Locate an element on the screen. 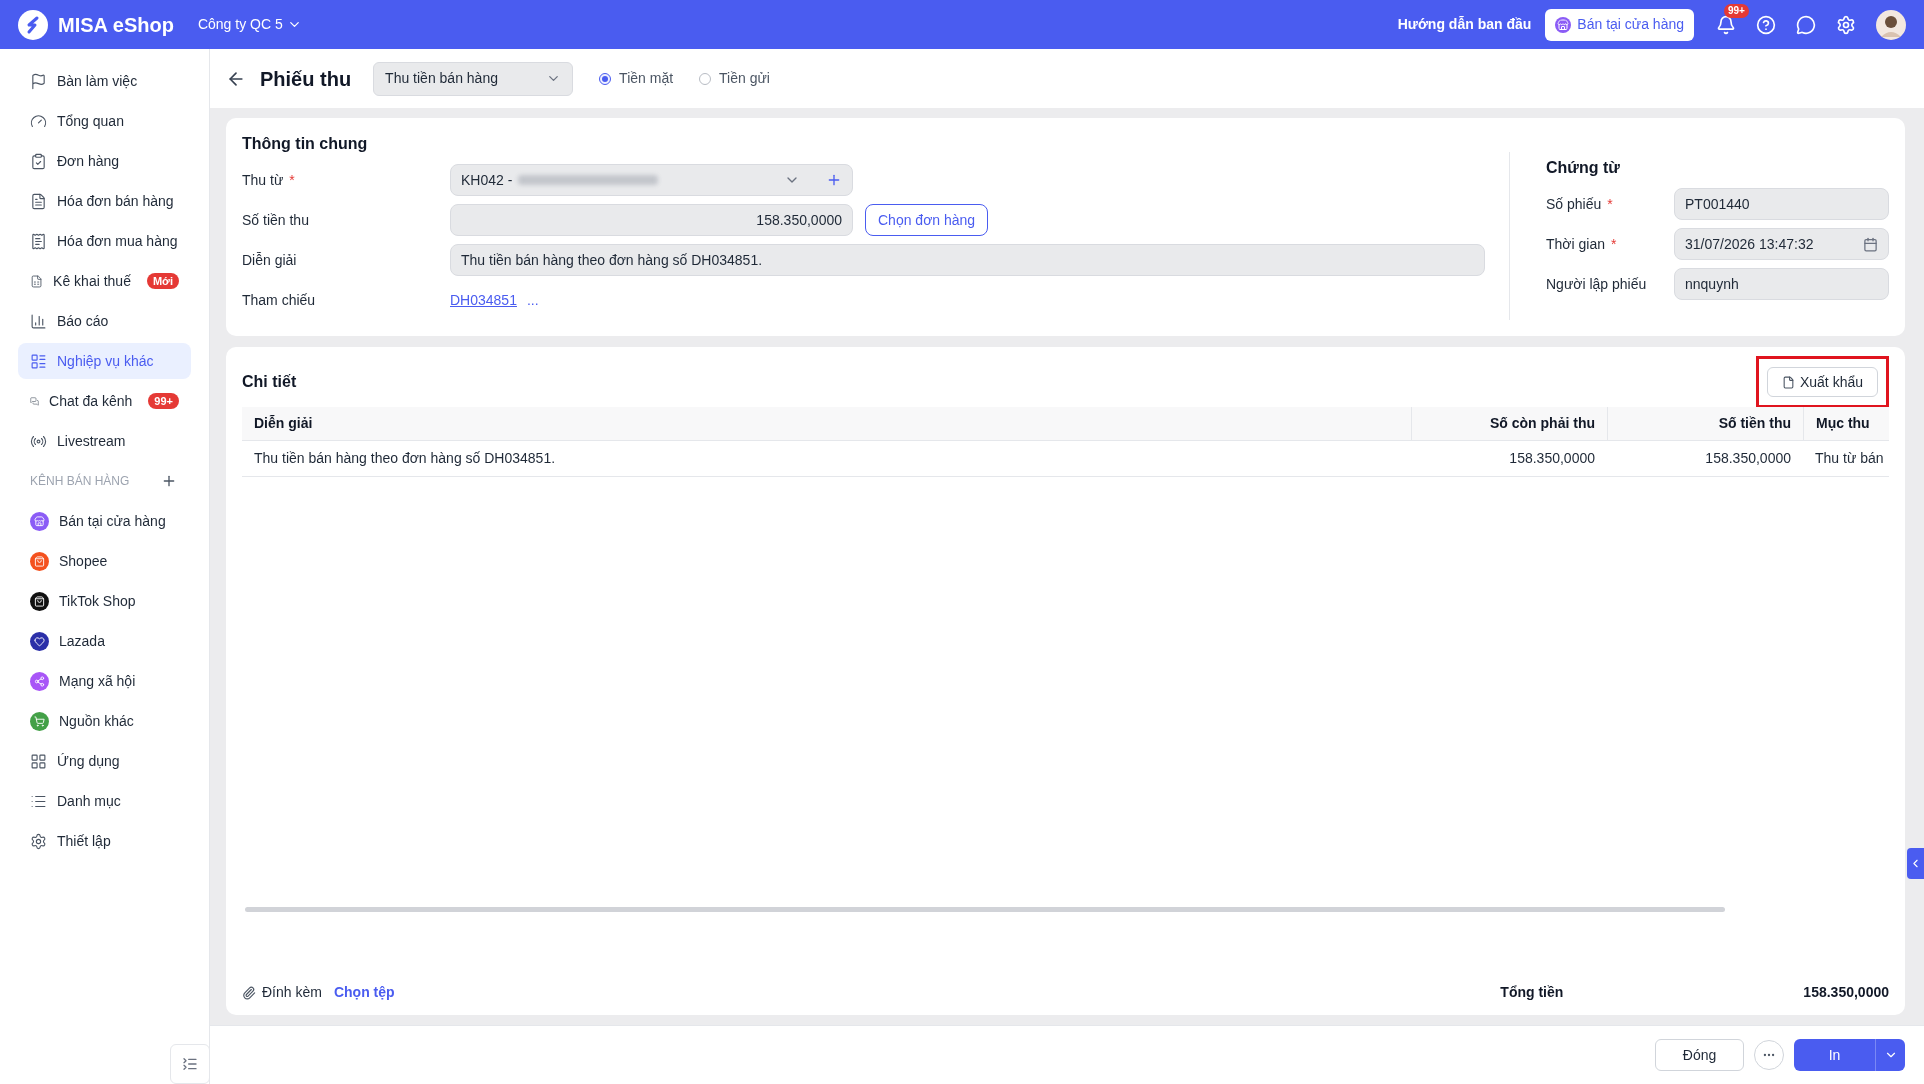 The image size is (1924, 1084). field-label: Thời gian is located at coordinates (1575, 244).